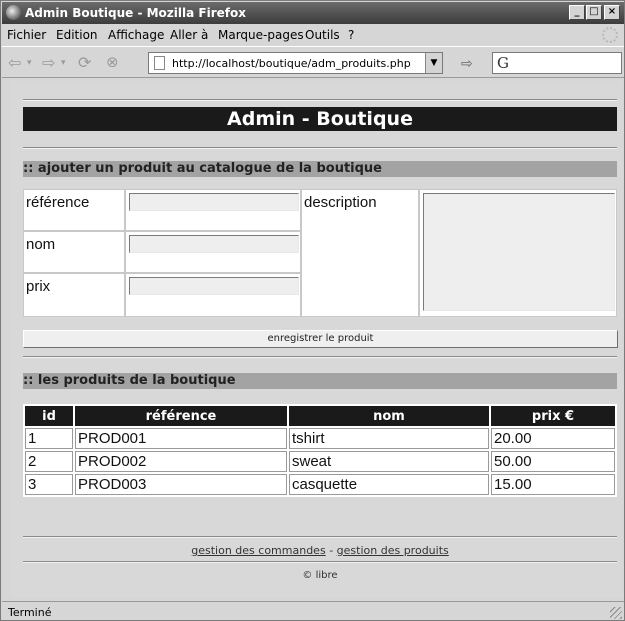 This screenshot has height=621, width=625. Describe the element at coordinates (320, 119) in the screenshot. I see `page-title: Admin - Boutique` at that location.